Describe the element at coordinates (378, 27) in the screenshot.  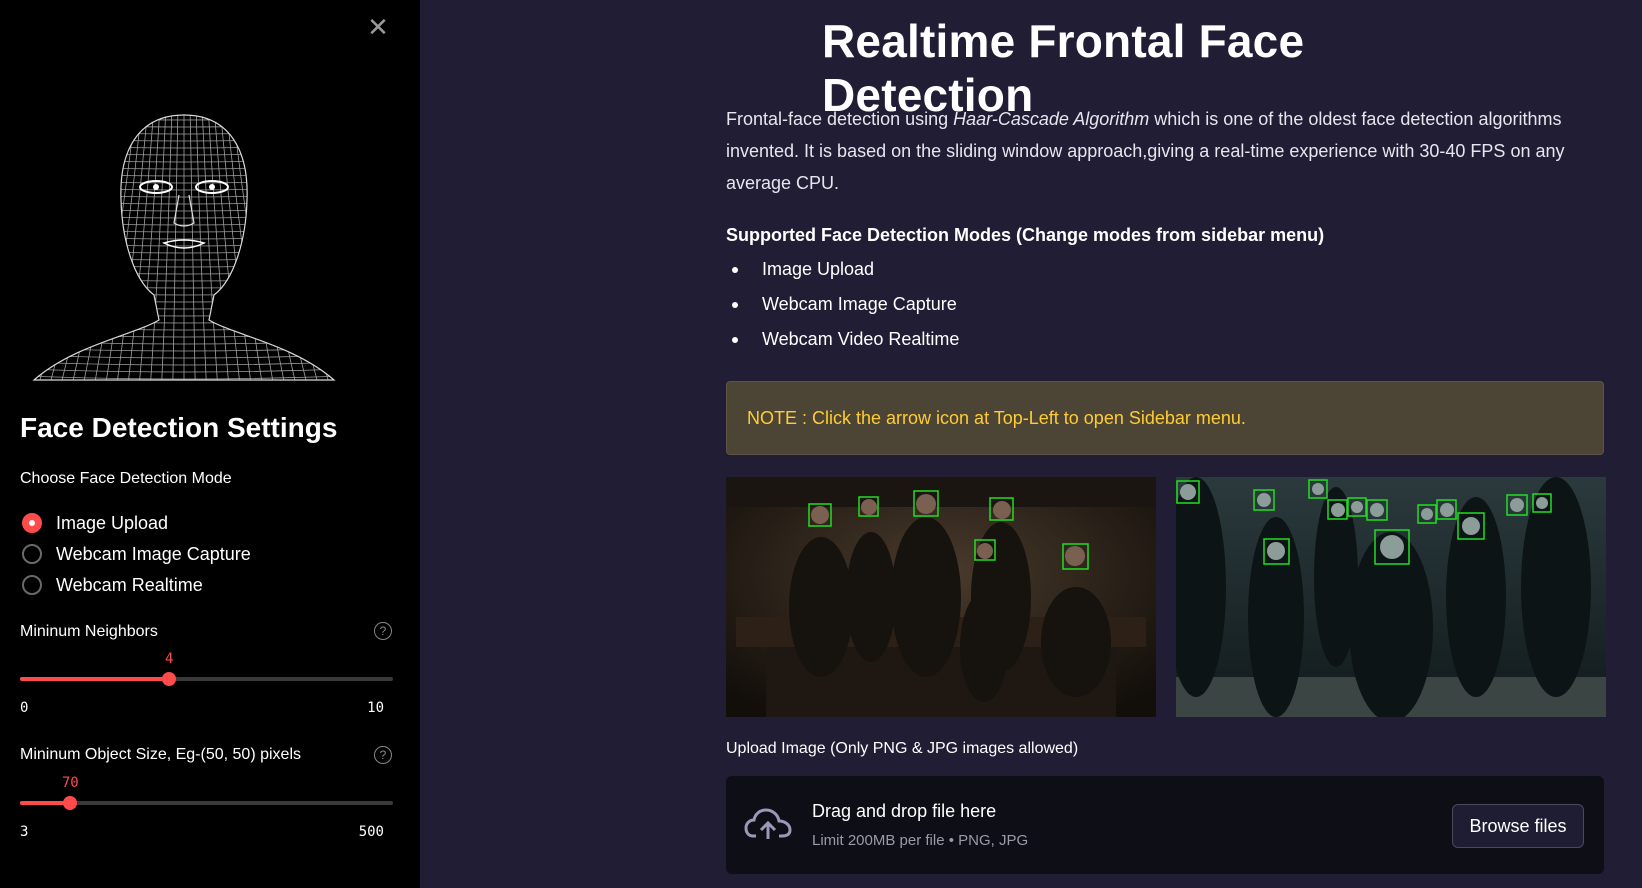
I see `close-icon: ✕` at that location.